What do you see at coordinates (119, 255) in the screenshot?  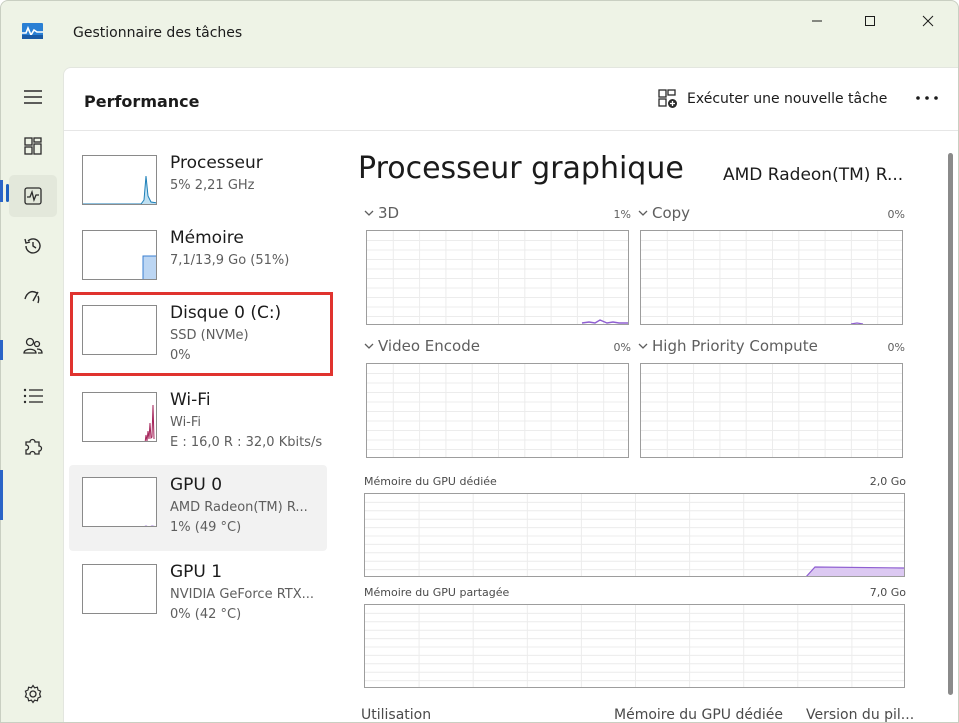 I see `memory-thumbnail-graph` at bounding box center [119, 255].